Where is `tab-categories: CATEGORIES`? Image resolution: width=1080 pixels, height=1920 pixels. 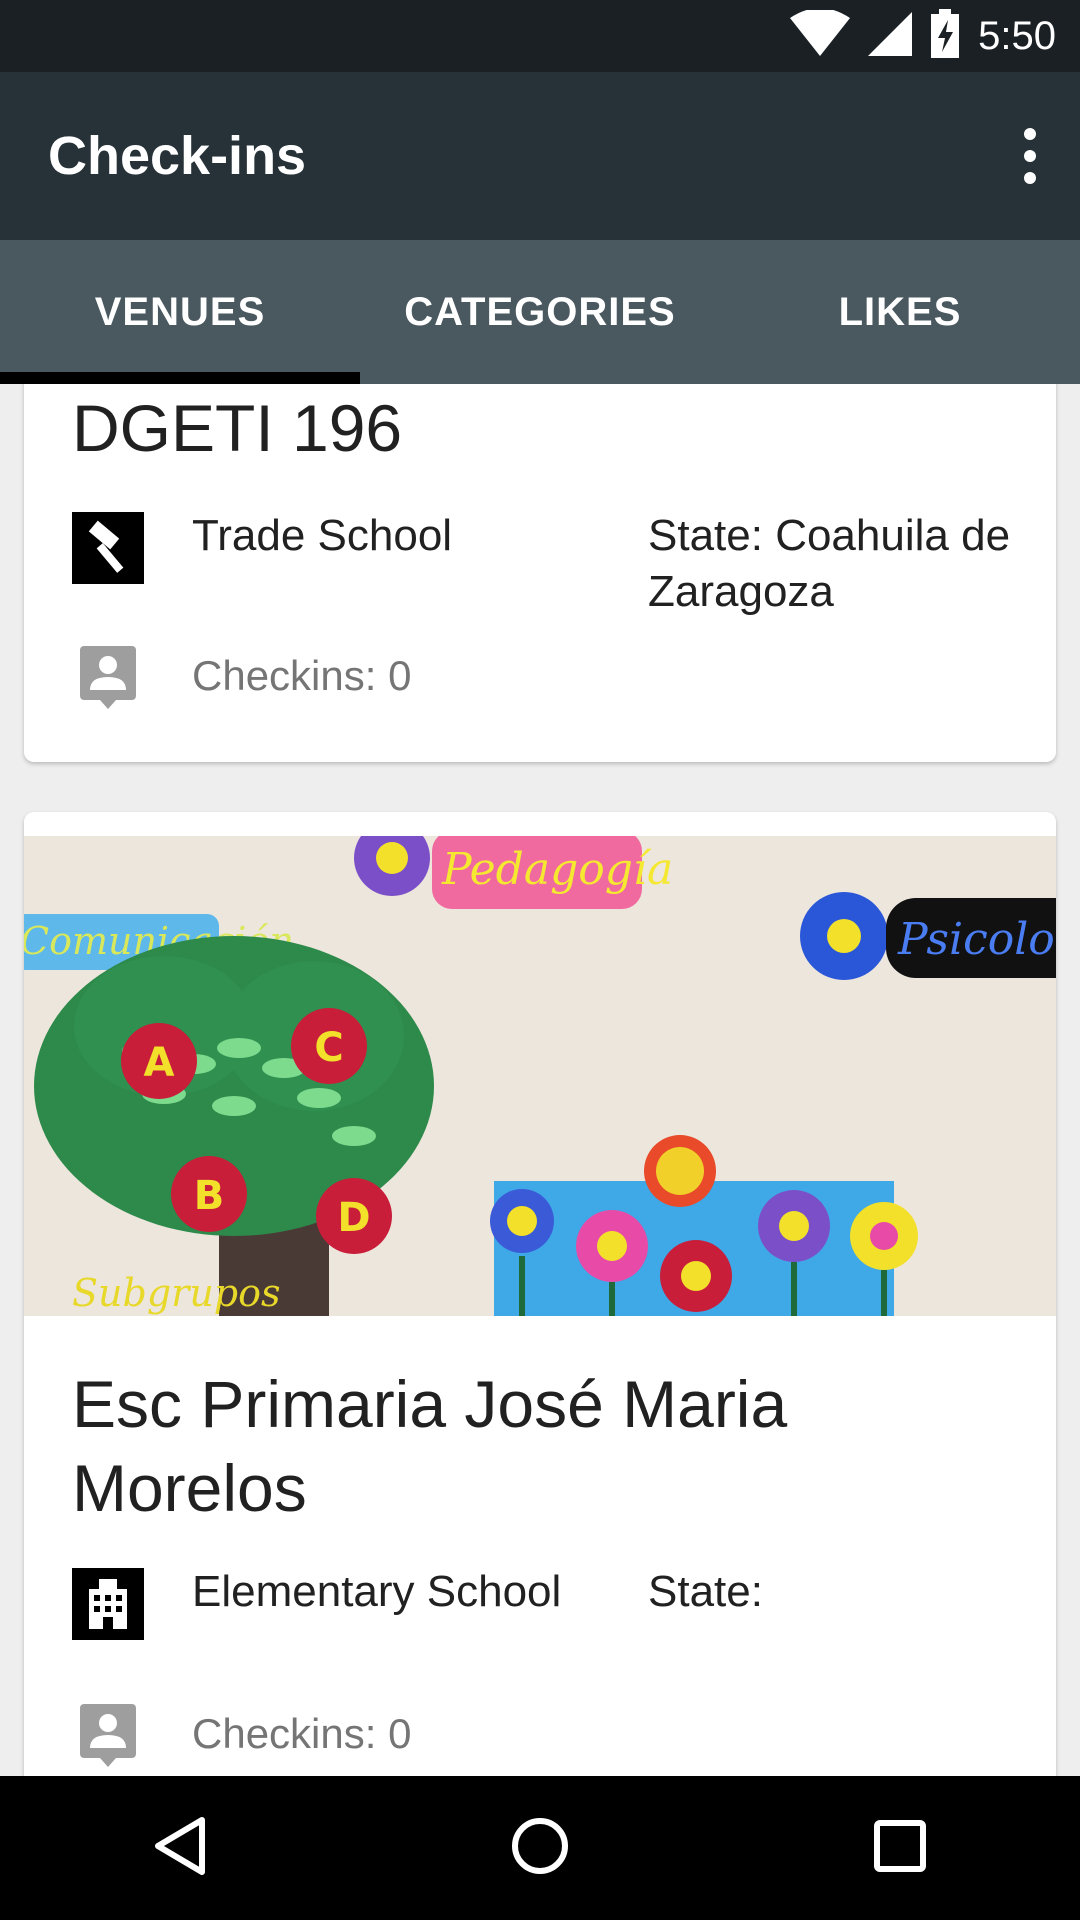 tab-categories: CATEGORIES is located at coordinates (540, 312).